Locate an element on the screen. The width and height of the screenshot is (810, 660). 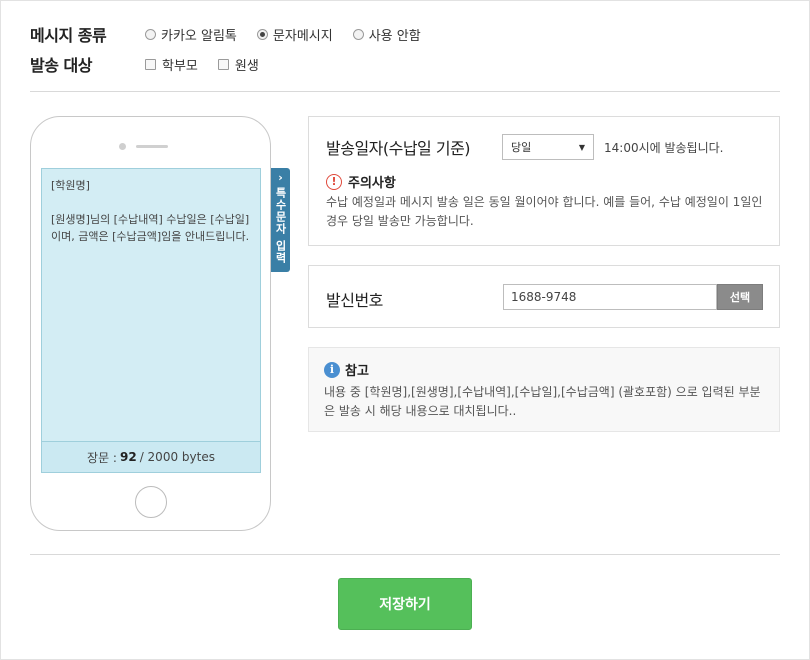
radio-kakao-circle is located at coordinates (150, 34).